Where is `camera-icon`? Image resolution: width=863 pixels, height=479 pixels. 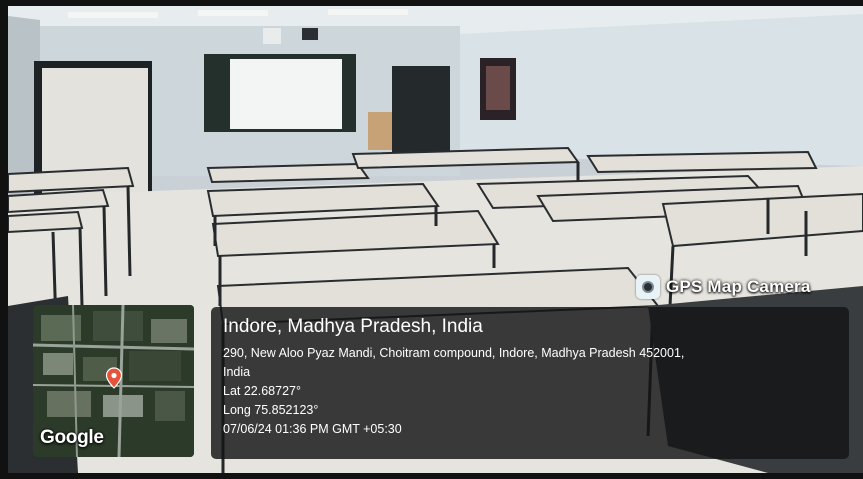
camera-icon is located at coordinates (648, 287).